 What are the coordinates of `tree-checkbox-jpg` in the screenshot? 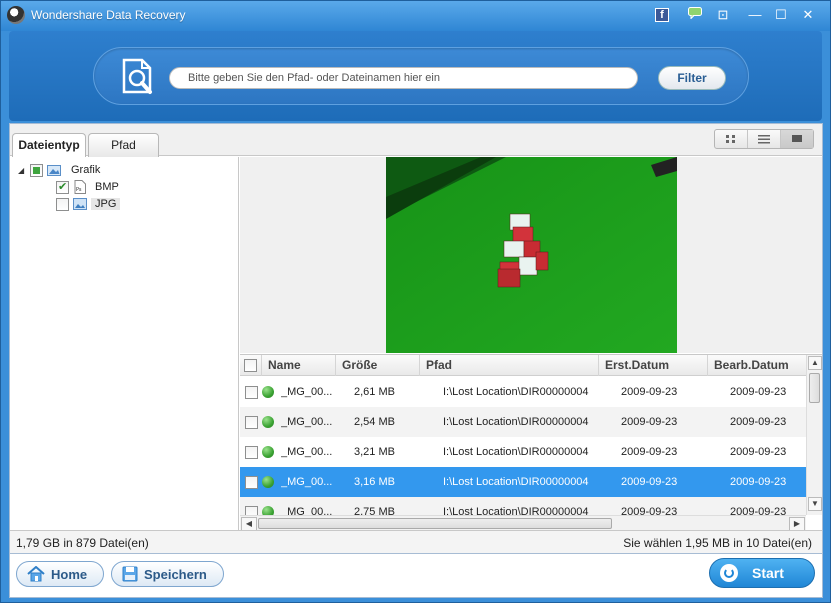 It's located at (62, 204).